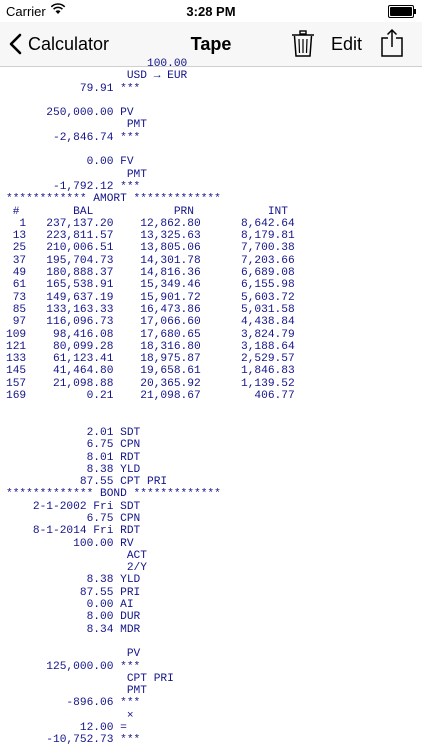 Image resolution: width=422 pixels, height=750 pixels. What do you see at coordinates (87, 482) in the screenshot?
I see `tape-line: 87.55 CPT PRI` at bounding box center [87, 482].